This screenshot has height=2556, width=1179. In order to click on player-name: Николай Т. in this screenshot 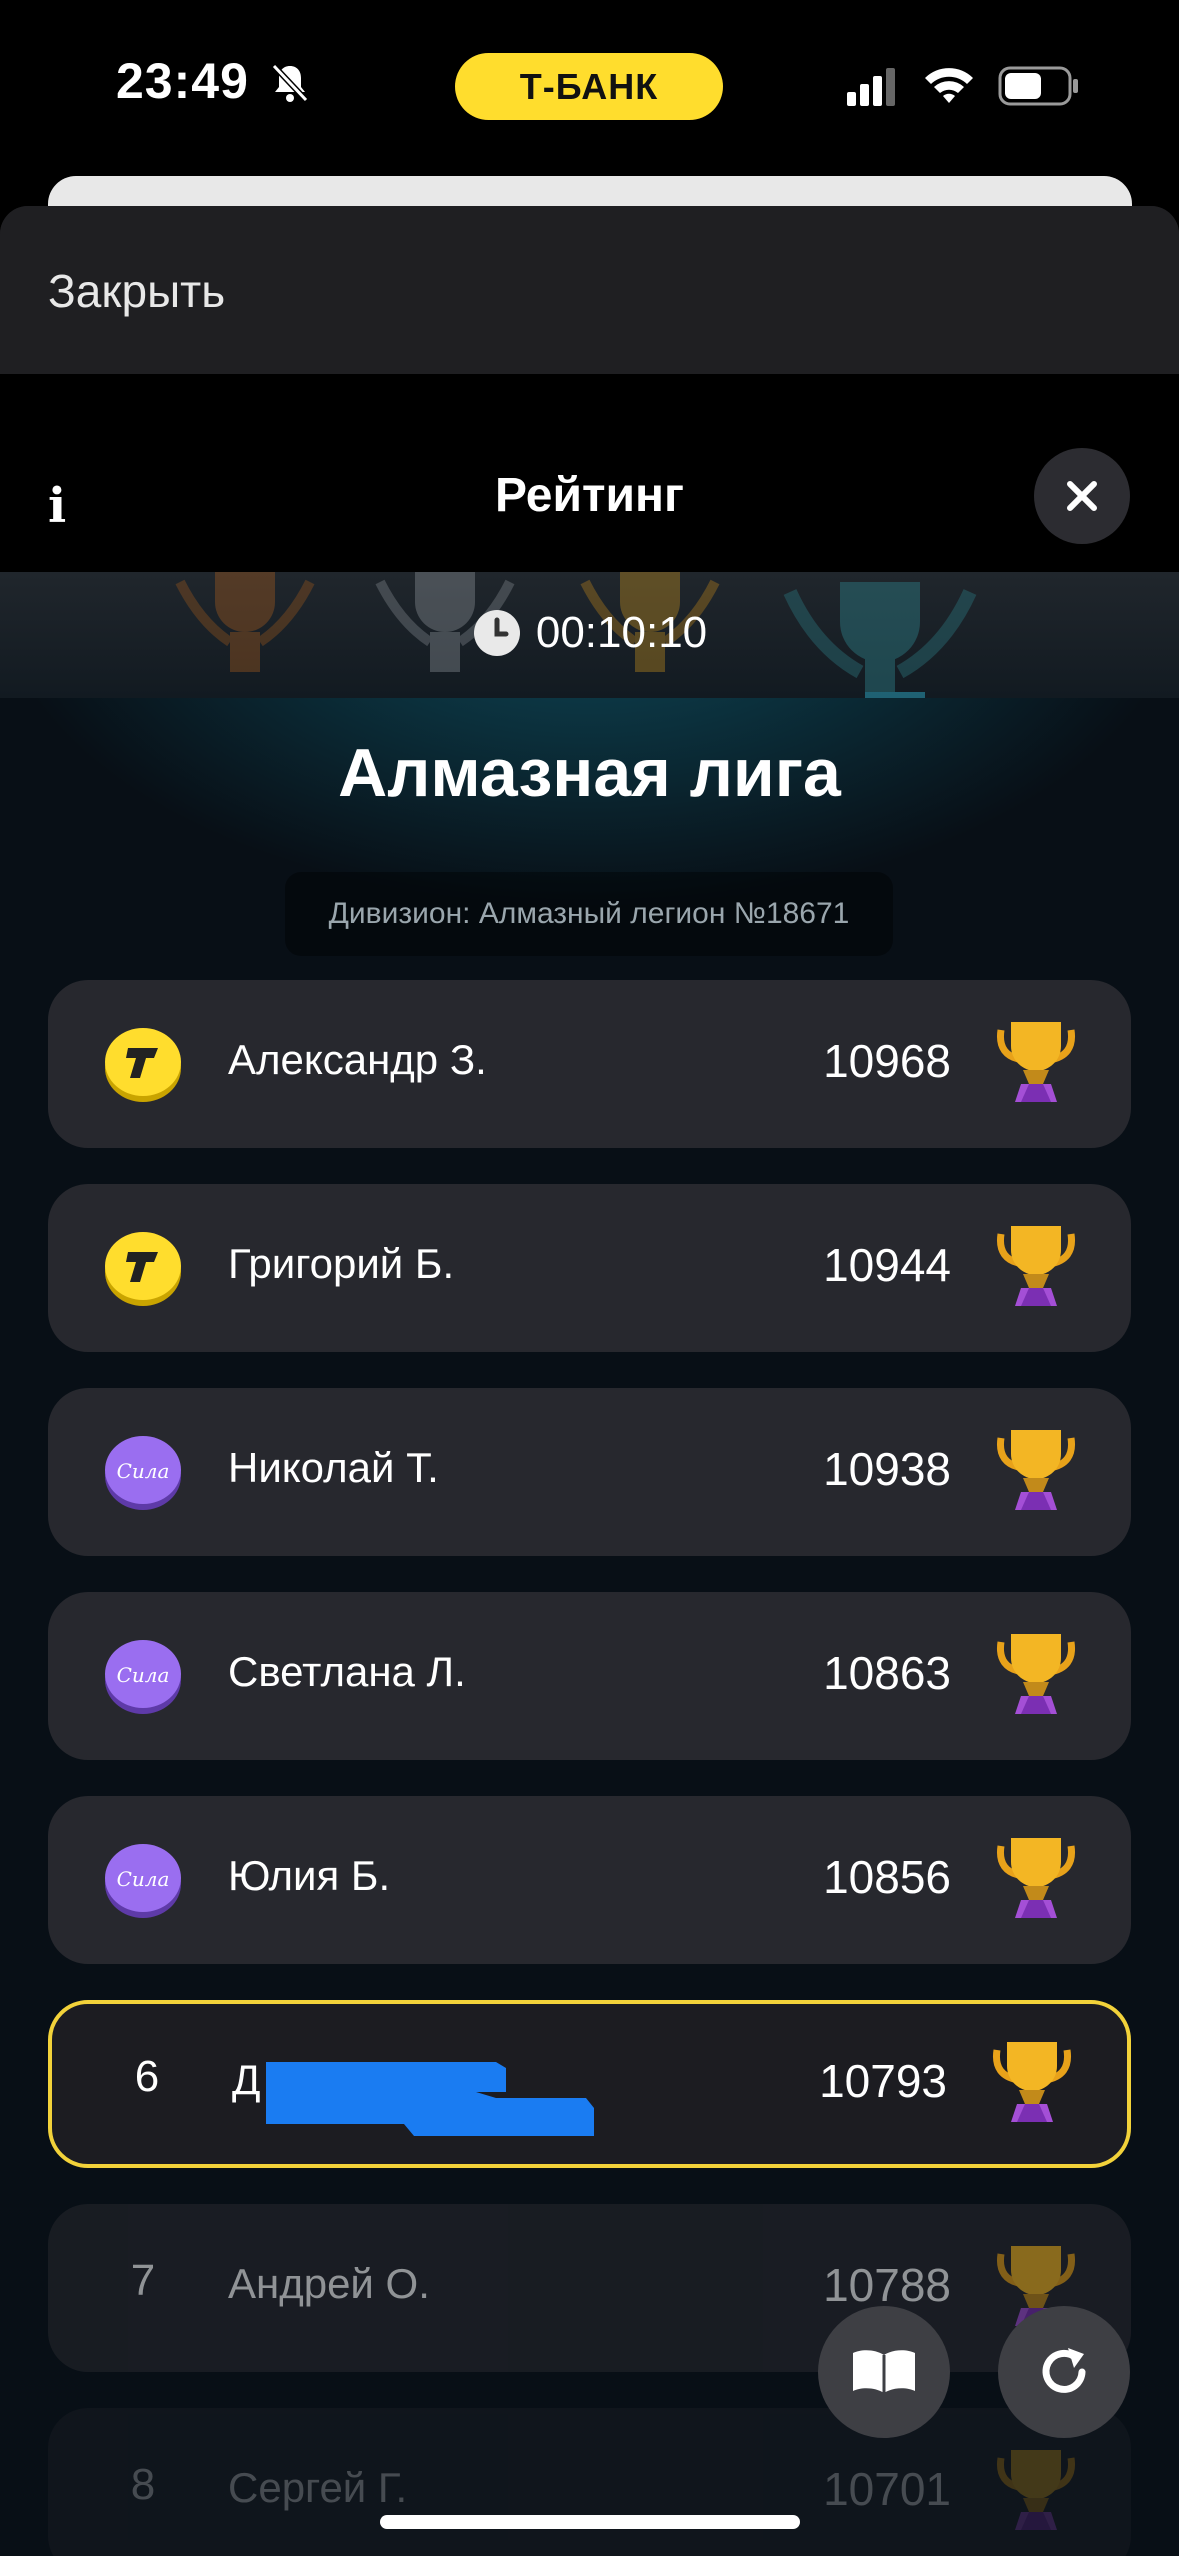, I will do `click(333, 1467)`.